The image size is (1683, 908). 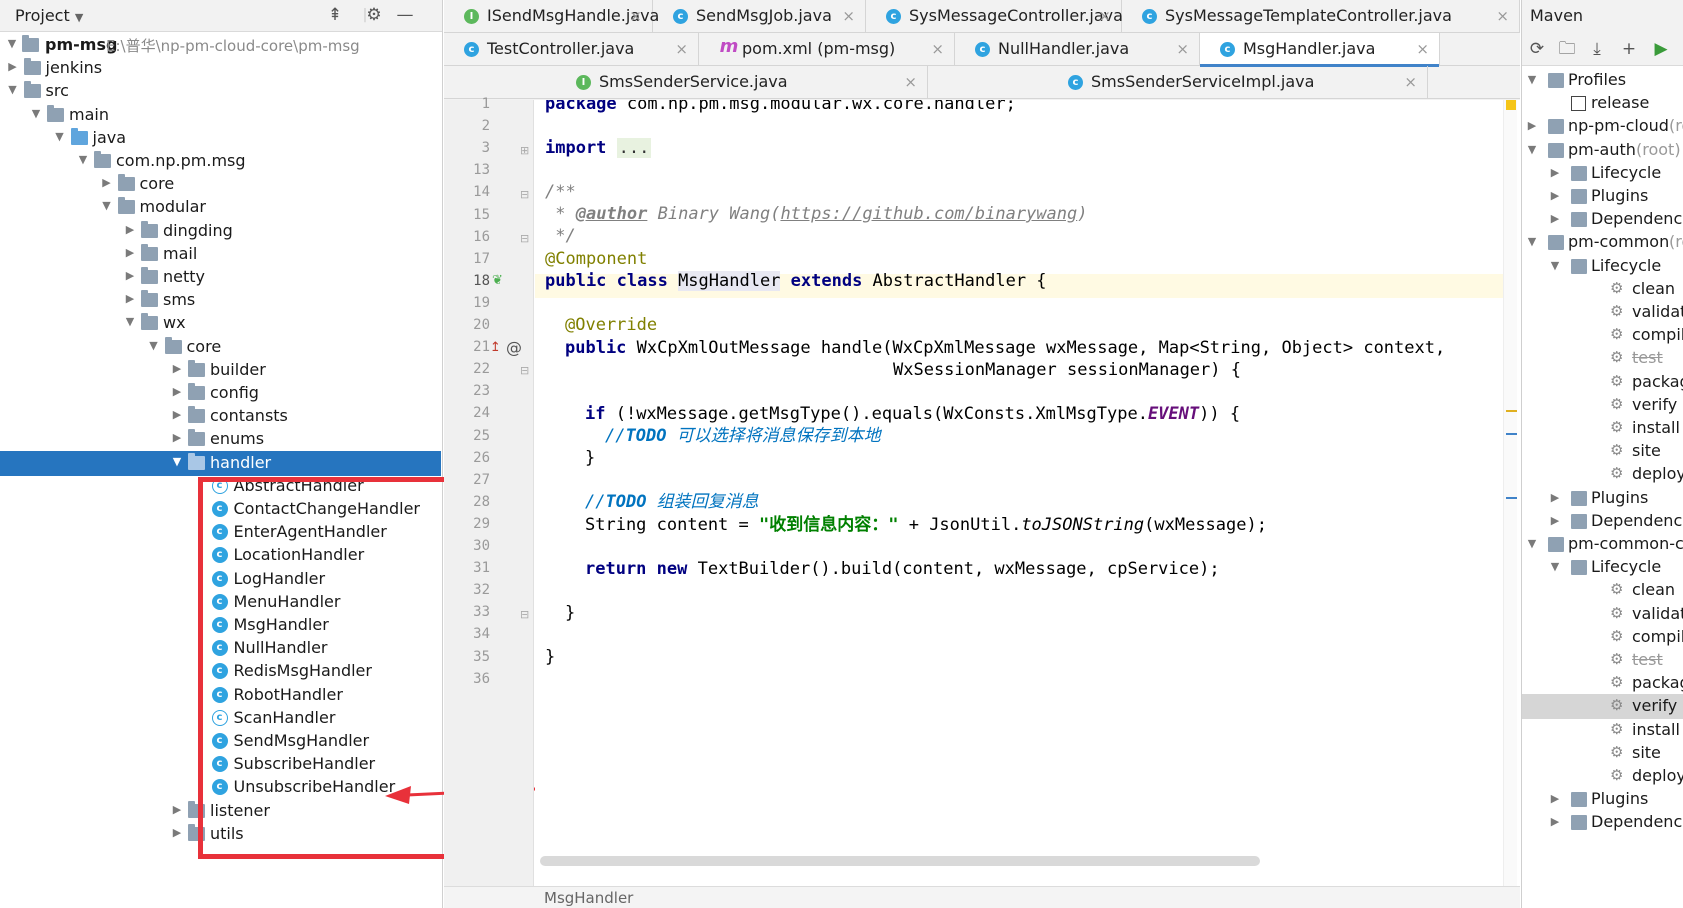 What do you see at coordinates (1602, 707) in the screenshot?
I see `maven-tree-item: ⚙ verify` at bounding box center [1602, 707].